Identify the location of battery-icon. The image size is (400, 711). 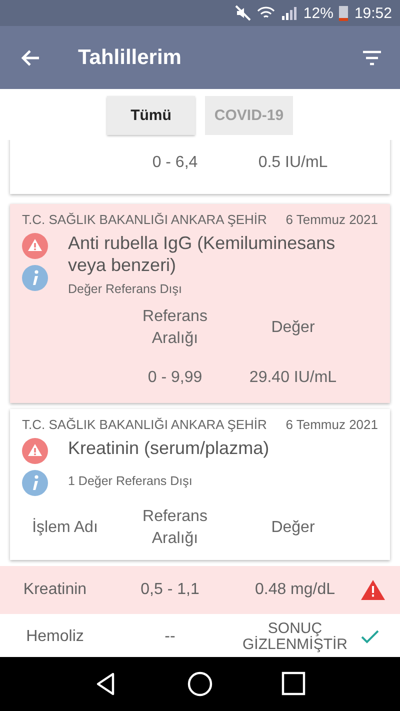
(343, 13).